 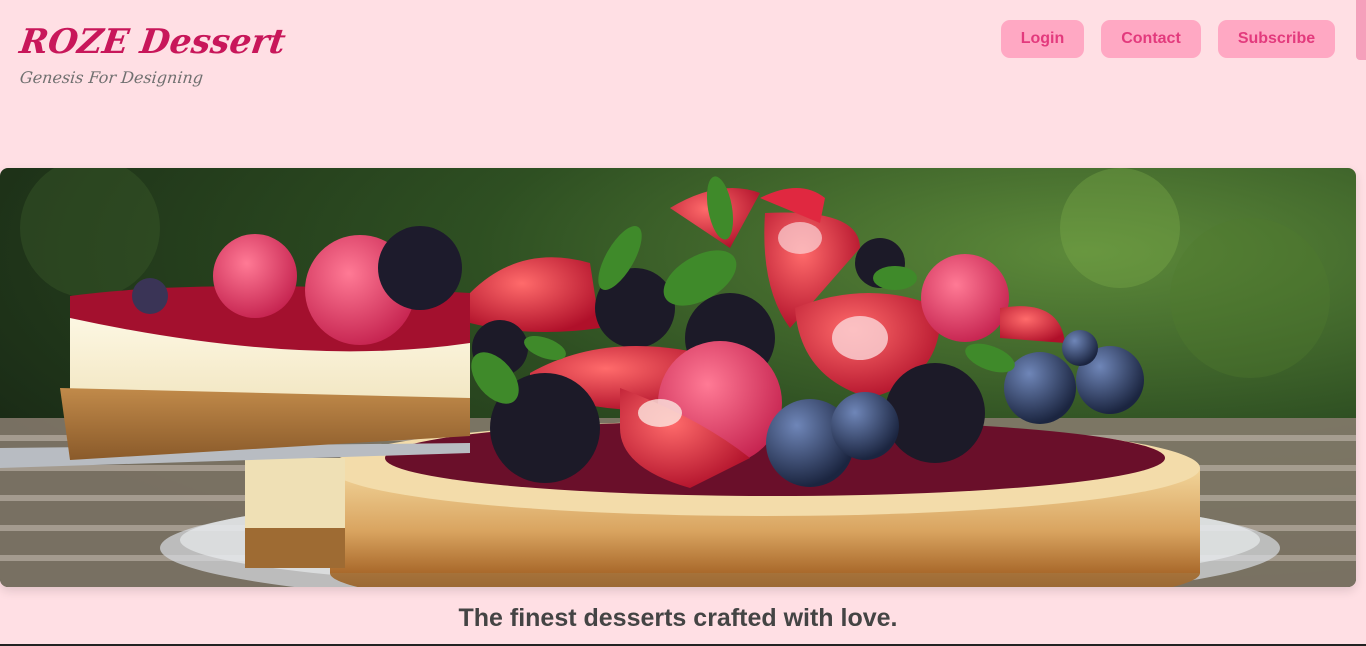 I want to click on hero-tagline: The finest desserts crafted with love., so click(x=678, y=618).